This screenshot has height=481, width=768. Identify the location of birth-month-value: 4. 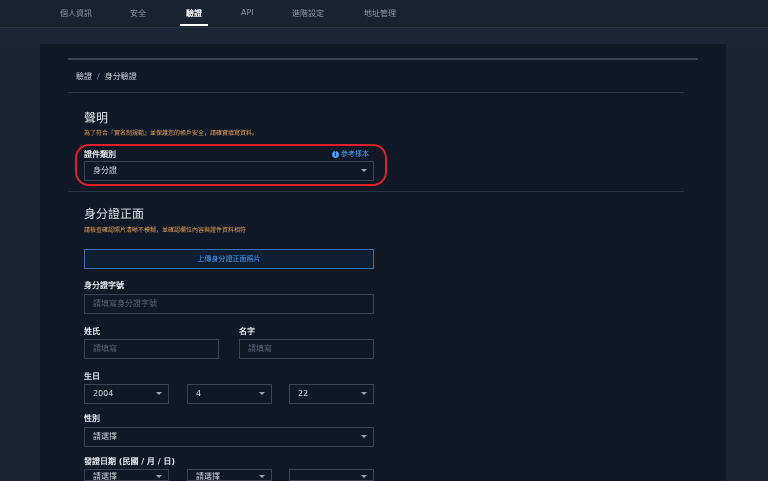
(199, 393).